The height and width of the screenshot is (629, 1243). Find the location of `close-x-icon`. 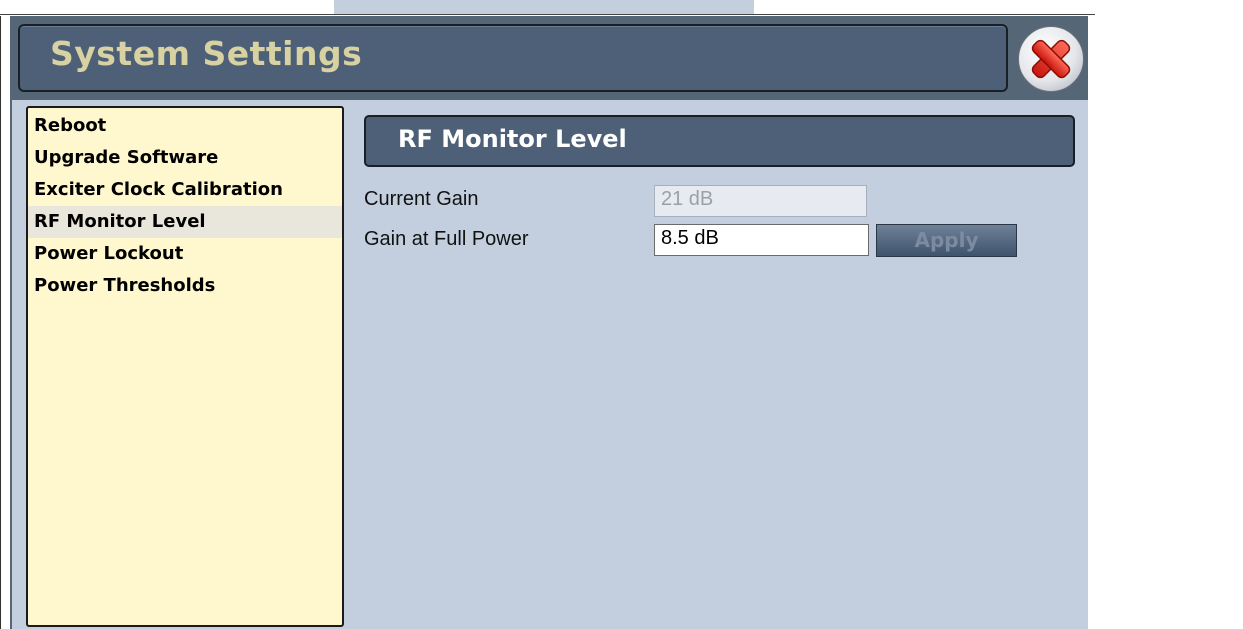

close-x-icon is located at coordinates (1051, 59).